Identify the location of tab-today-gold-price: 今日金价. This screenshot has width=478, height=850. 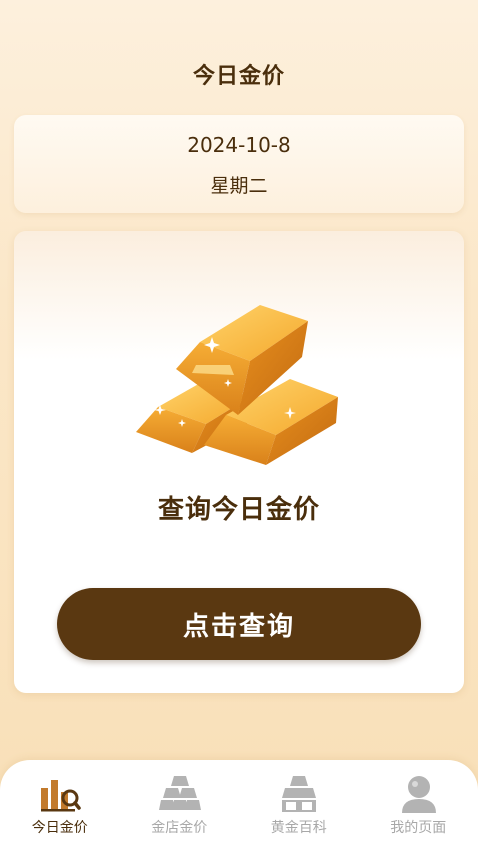
(60, 805).